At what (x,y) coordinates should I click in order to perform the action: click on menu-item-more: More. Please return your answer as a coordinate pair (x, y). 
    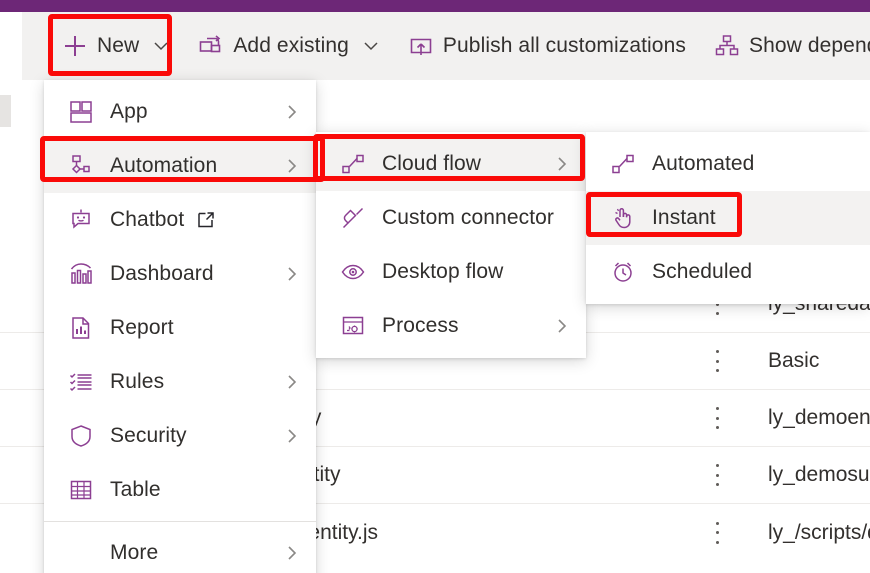
    Looking at the image, I should click on (180, 549).